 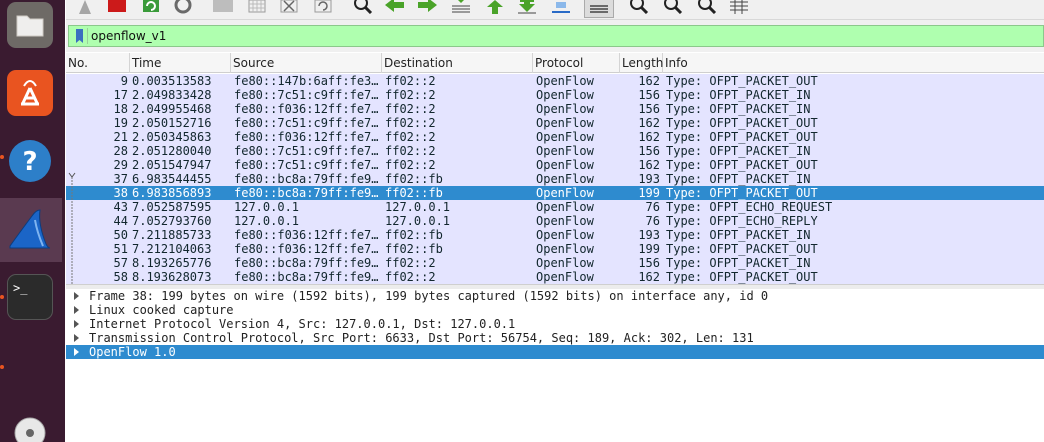 I want to click on main-toolbar, so click(x=555, y=10).